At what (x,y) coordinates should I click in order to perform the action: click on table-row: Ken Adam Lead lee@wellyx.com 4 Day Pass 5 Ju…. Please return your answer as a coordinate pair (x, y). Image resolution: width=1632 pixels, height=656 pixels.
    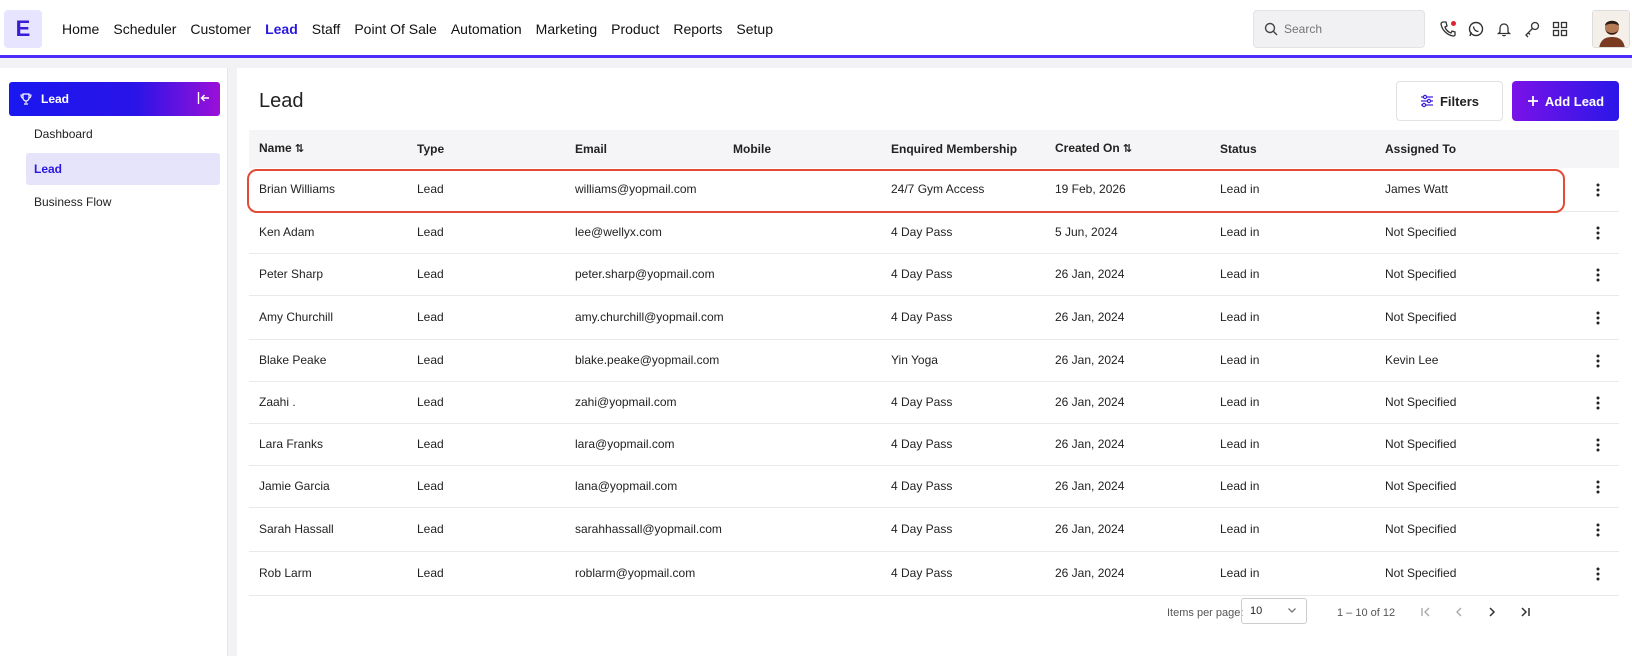
    Looking at the image, I should click on (934, 233).